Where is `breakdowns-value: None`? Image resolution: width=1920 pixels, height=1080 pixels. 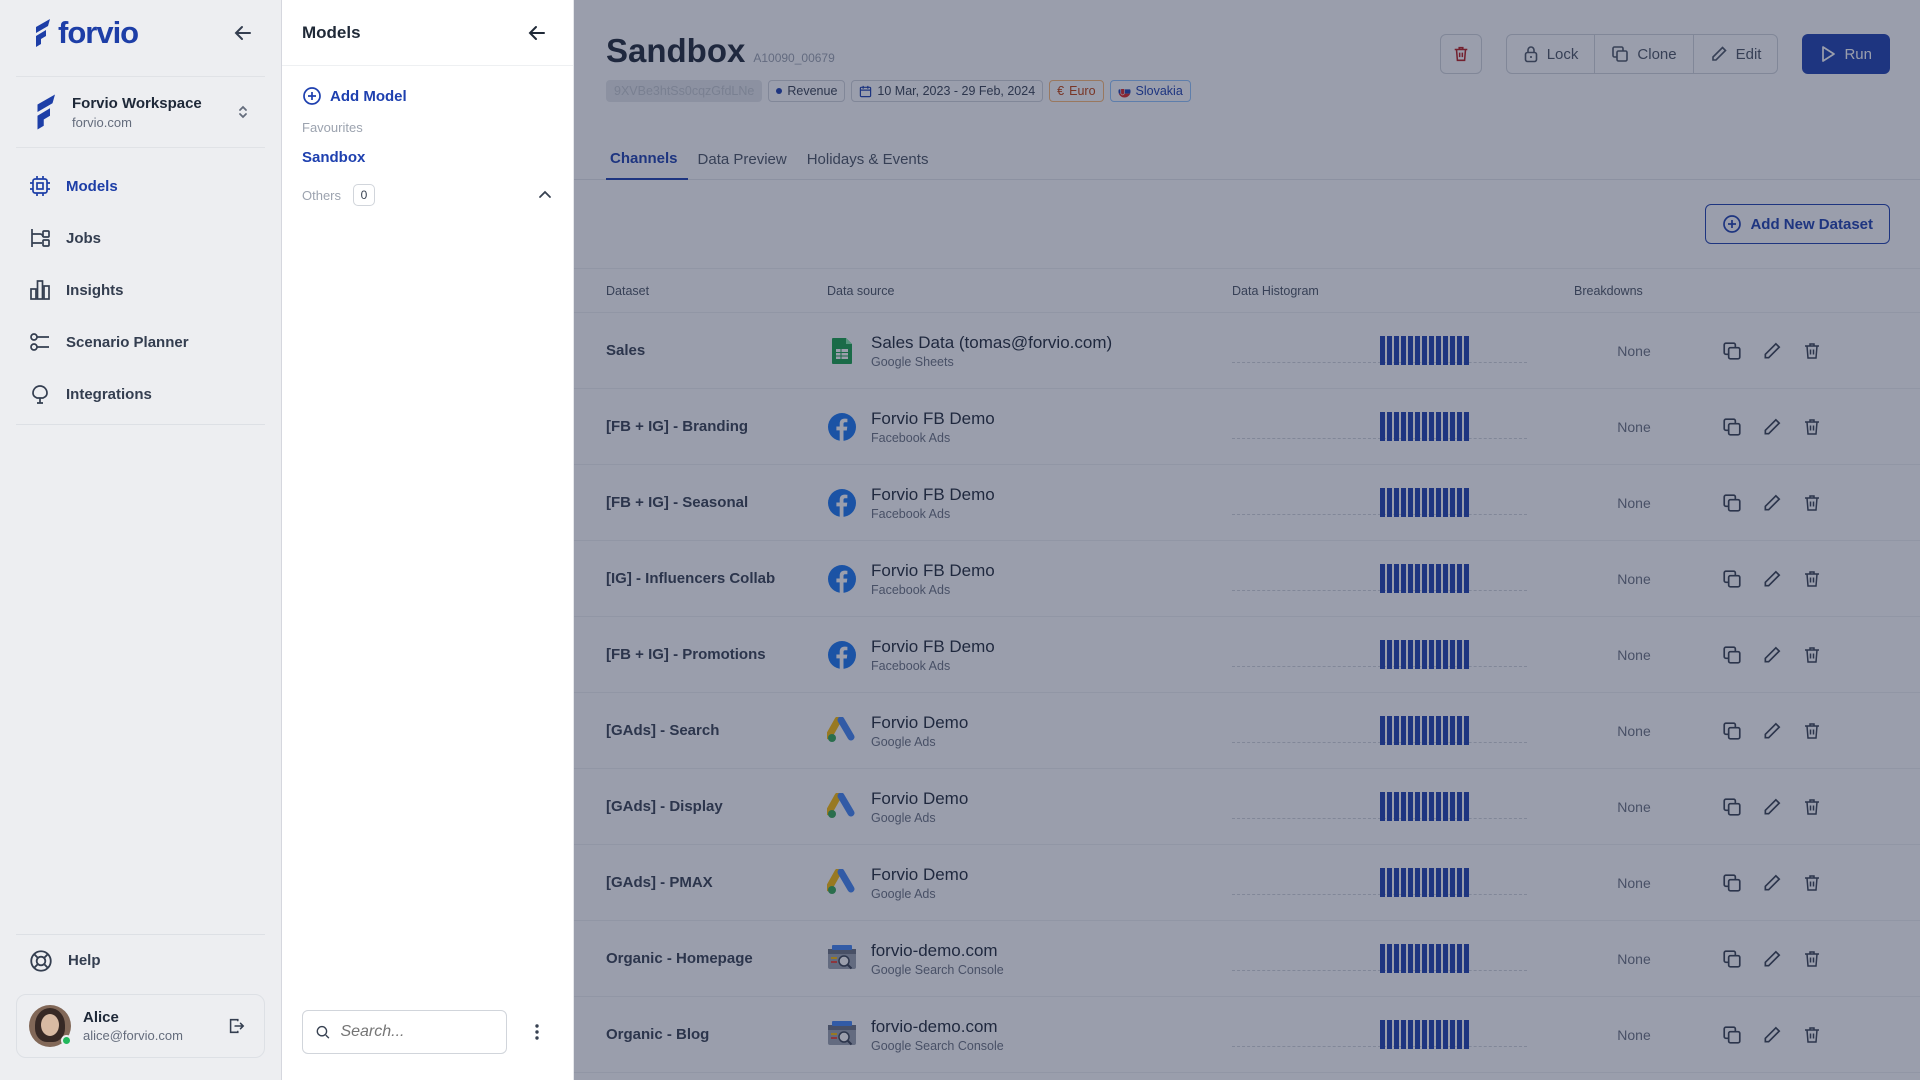
breakdowns-value: None is located at coordinates (1634, 654).